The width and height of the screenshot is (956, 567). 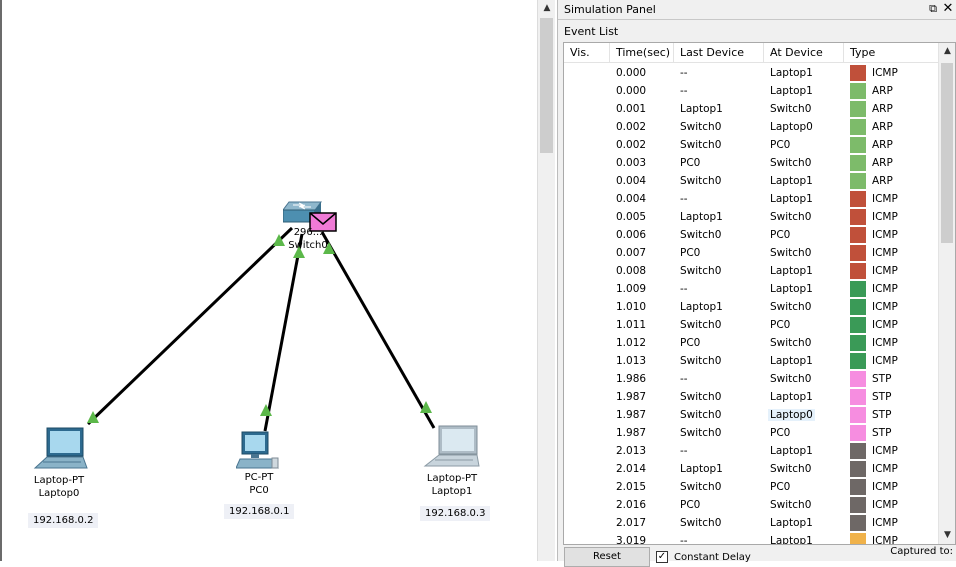 What do you see at coordinates (751, 505) in the screenshot?
I see `event-row: 2.016 PC0 Switch0 ICMP` at bounding box center [751, 505].